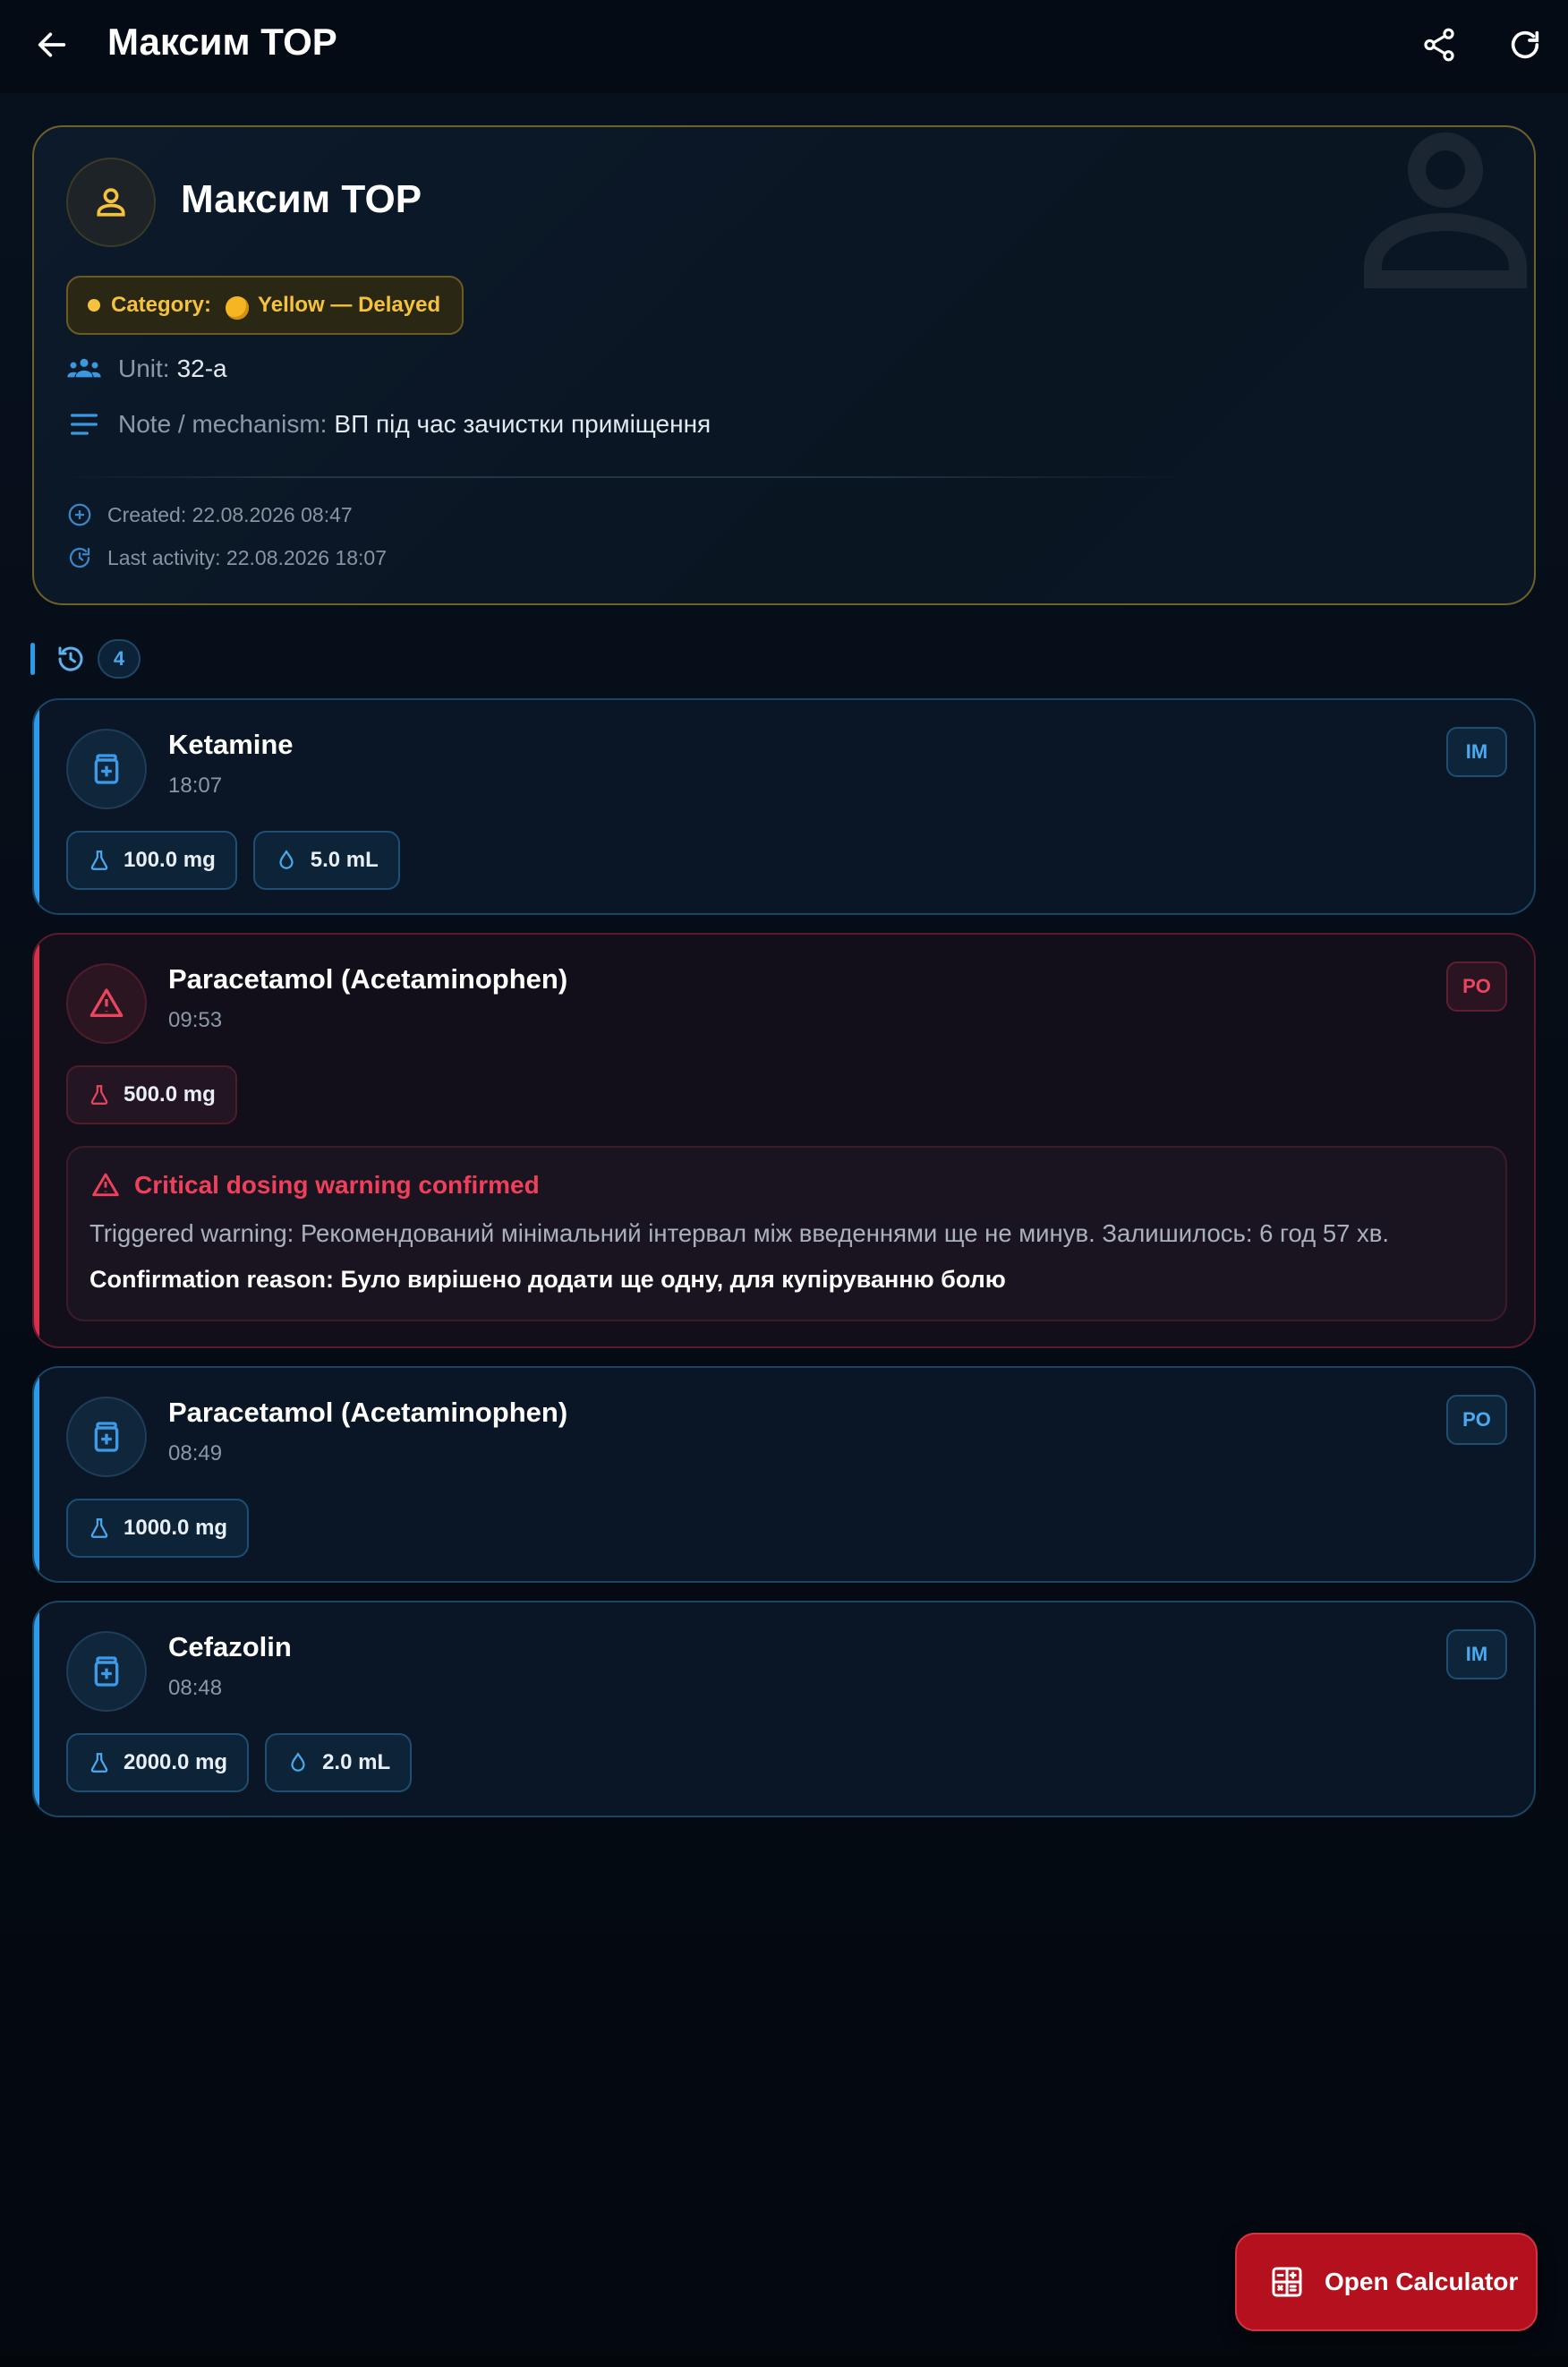 The width and height of the screenshot is (1568, 2367). Describe the element at coordinates (630, 477) in the screenshot. I see `divider` at that location.